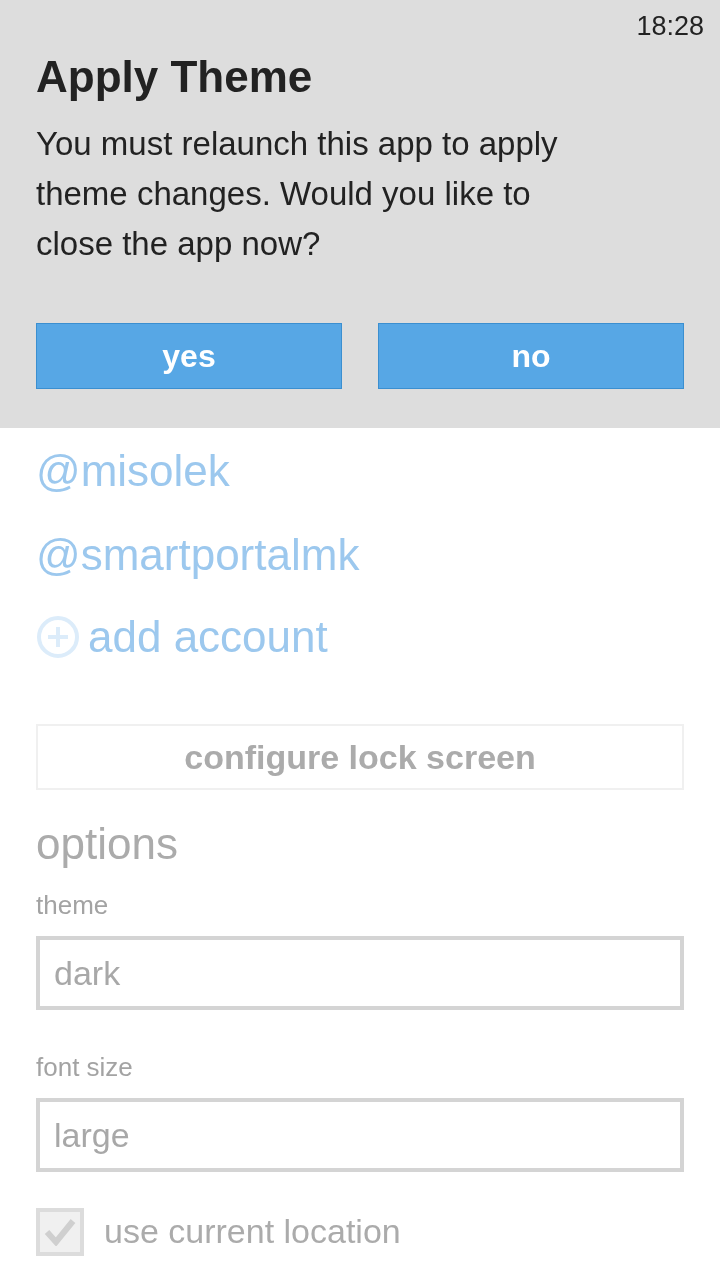  Describe the element at coordinates (107, 844) in the screenshot. I see `section-heading: options` at that location.